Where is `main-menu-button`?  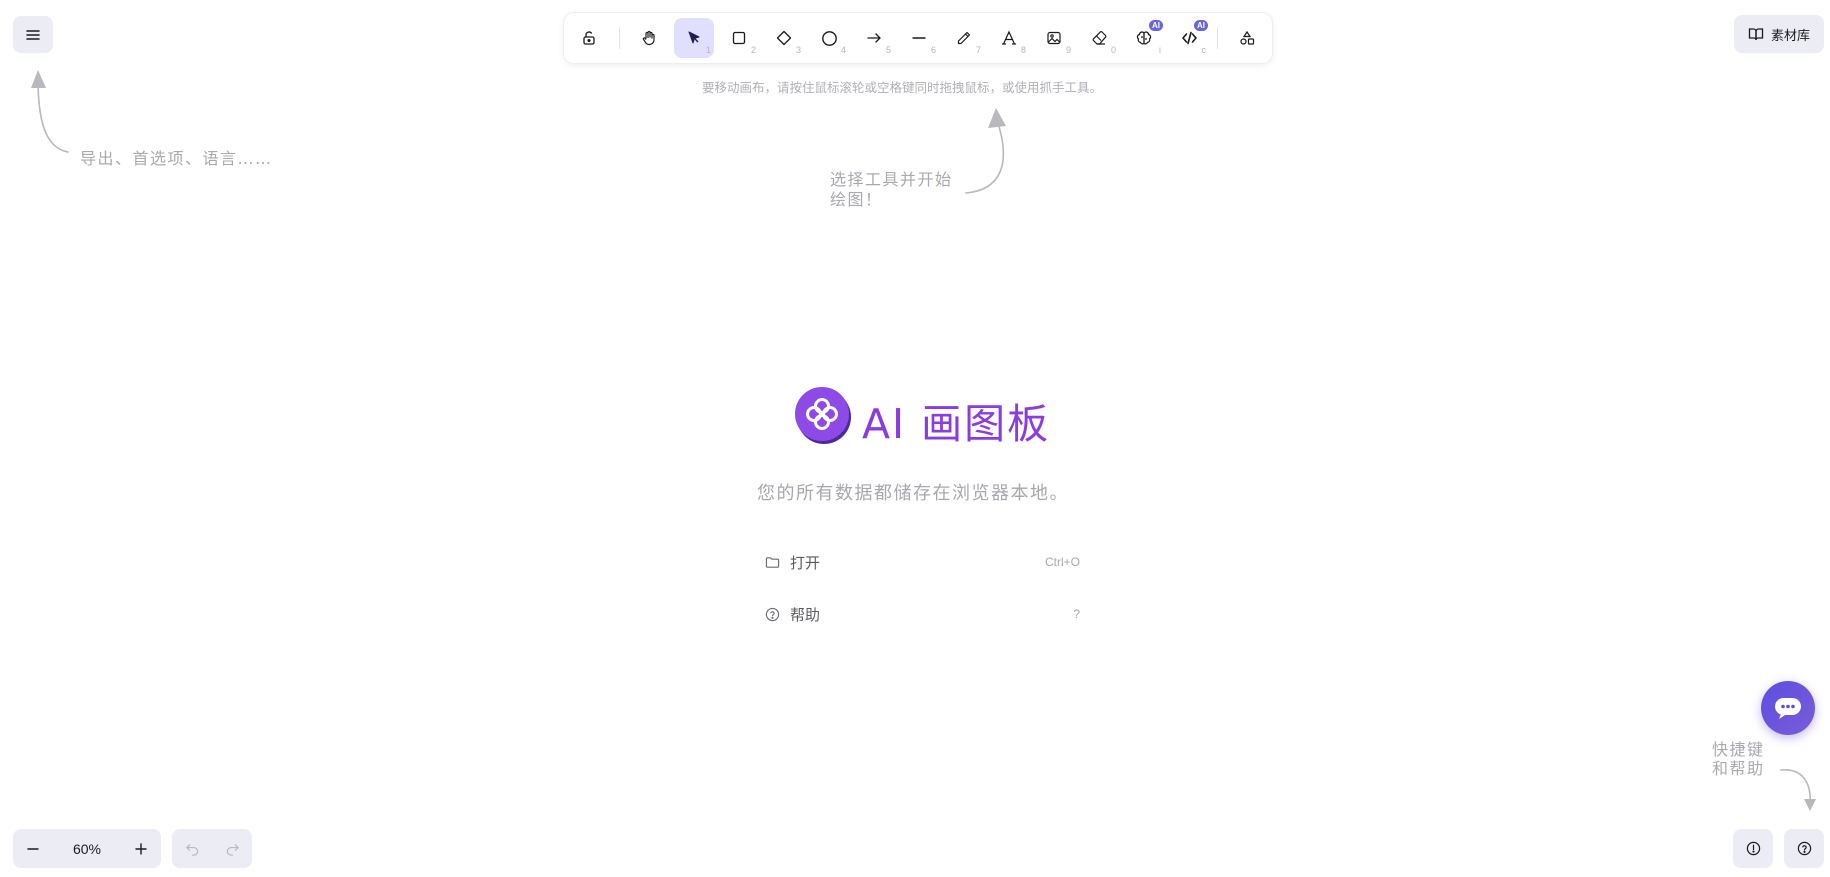 main-menu-button is located at coordinates (33, 34).